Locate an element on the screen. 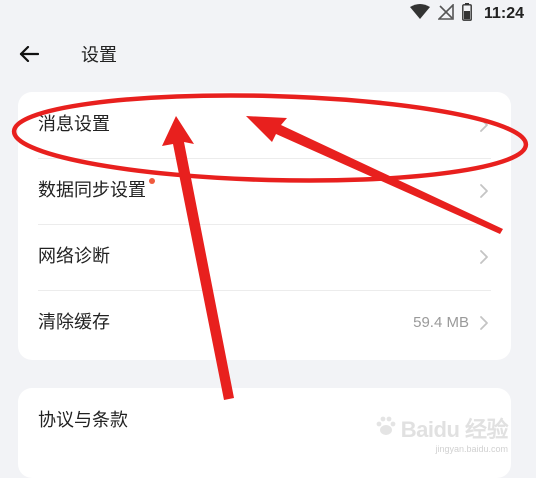 Image resolution: width=536 pixels, height=478 pixels. row-label-with-badge: 数据同步设置 is located at coordinates (96, 190).